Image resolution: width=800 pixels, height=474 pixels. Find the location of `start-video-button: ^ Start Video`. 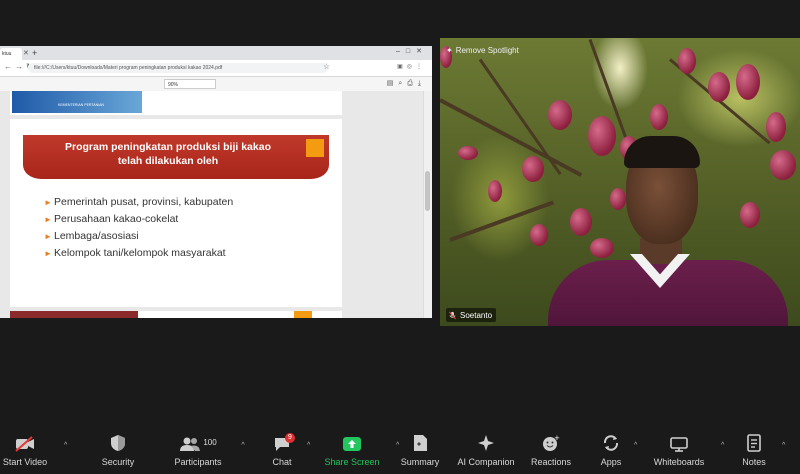

start-video-button: ^ Start Video is located at coordinates (33, 451).